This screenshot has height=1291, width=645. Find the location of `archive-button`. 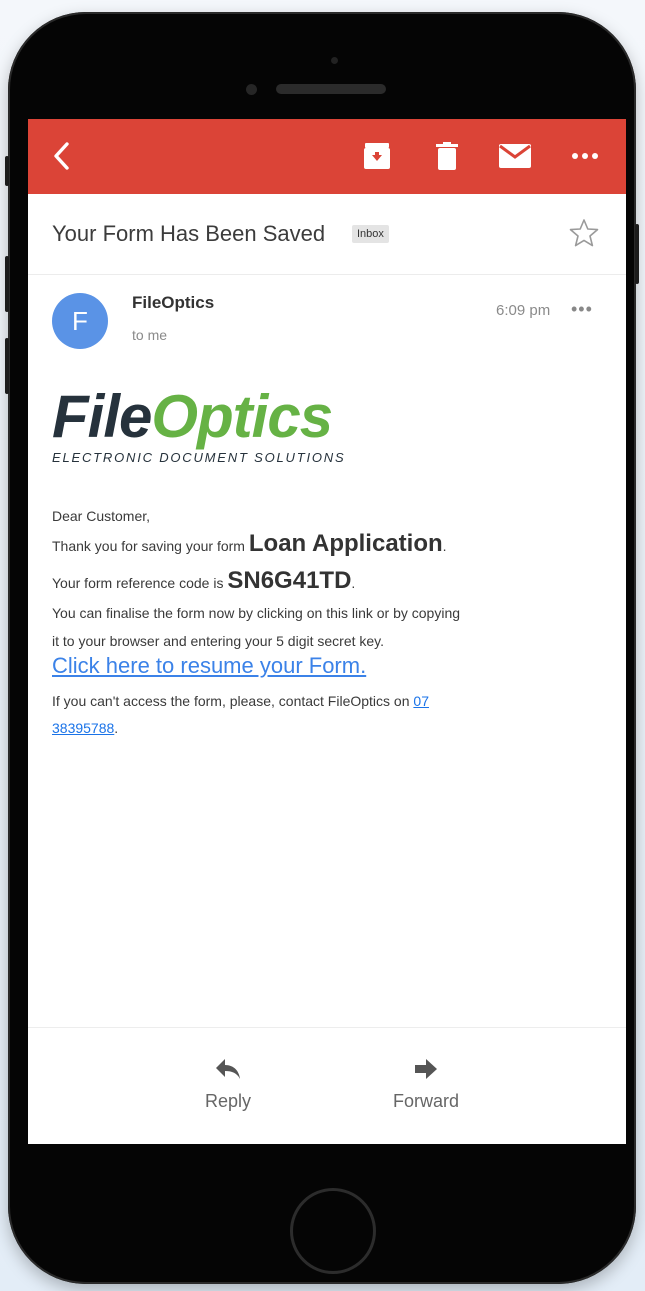

archive-button is located at coordinates (377, 156).